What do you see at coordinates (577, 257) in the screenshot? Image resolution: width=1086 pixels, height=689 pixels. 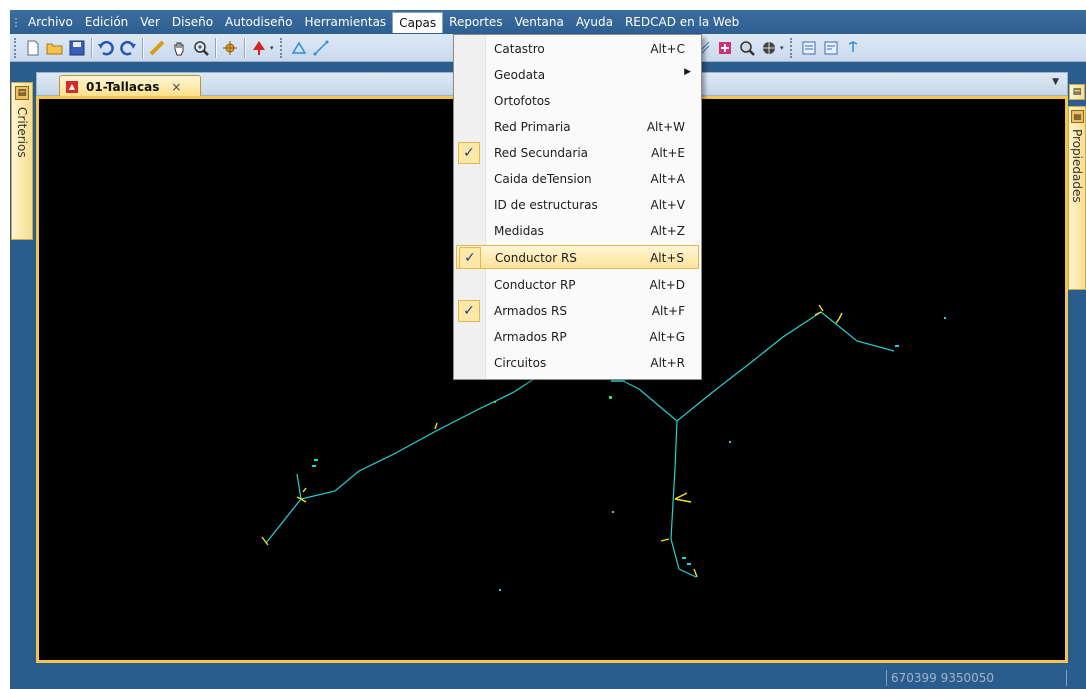 I see `menu-item-conductor-rs: ✓ Conductor RS Alt+S` at bounding box center [577, 257].